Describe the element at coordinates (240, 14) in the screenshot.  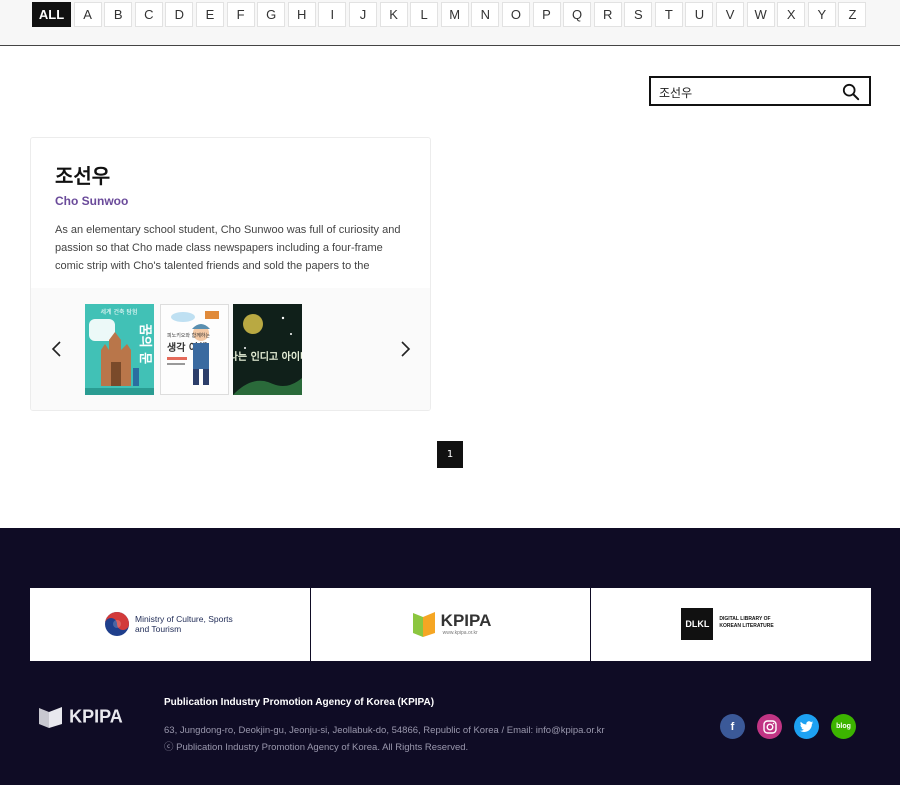
I see `alphabet-letter-f: F` at that location.